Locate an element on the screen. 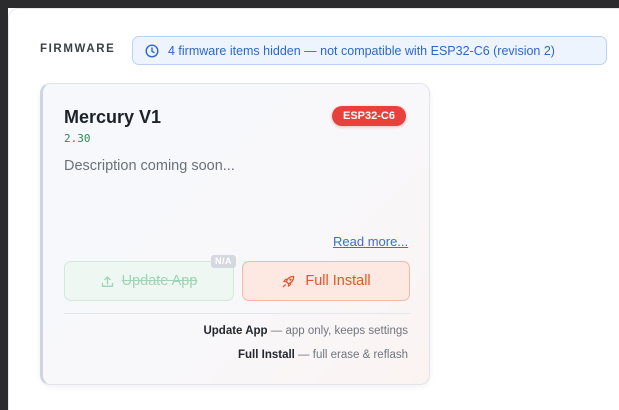  legend-update-app: Update App — app only, keeps settings is located at coordinates (305, 331).